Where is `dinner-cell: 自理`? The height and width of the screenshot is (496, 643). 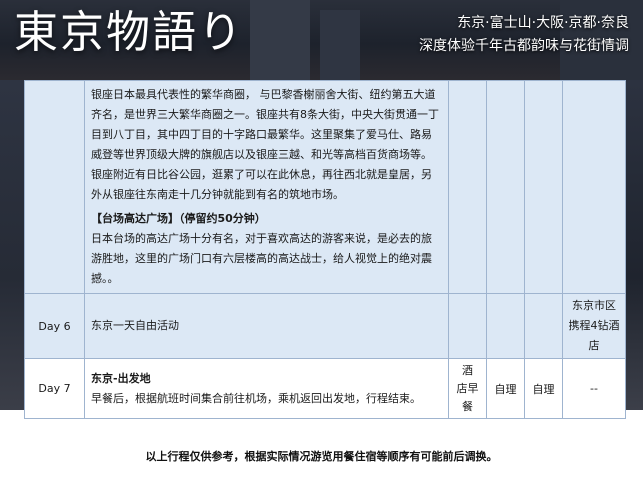 dinner-cell: 自理 is located at coordinates (543, 388).